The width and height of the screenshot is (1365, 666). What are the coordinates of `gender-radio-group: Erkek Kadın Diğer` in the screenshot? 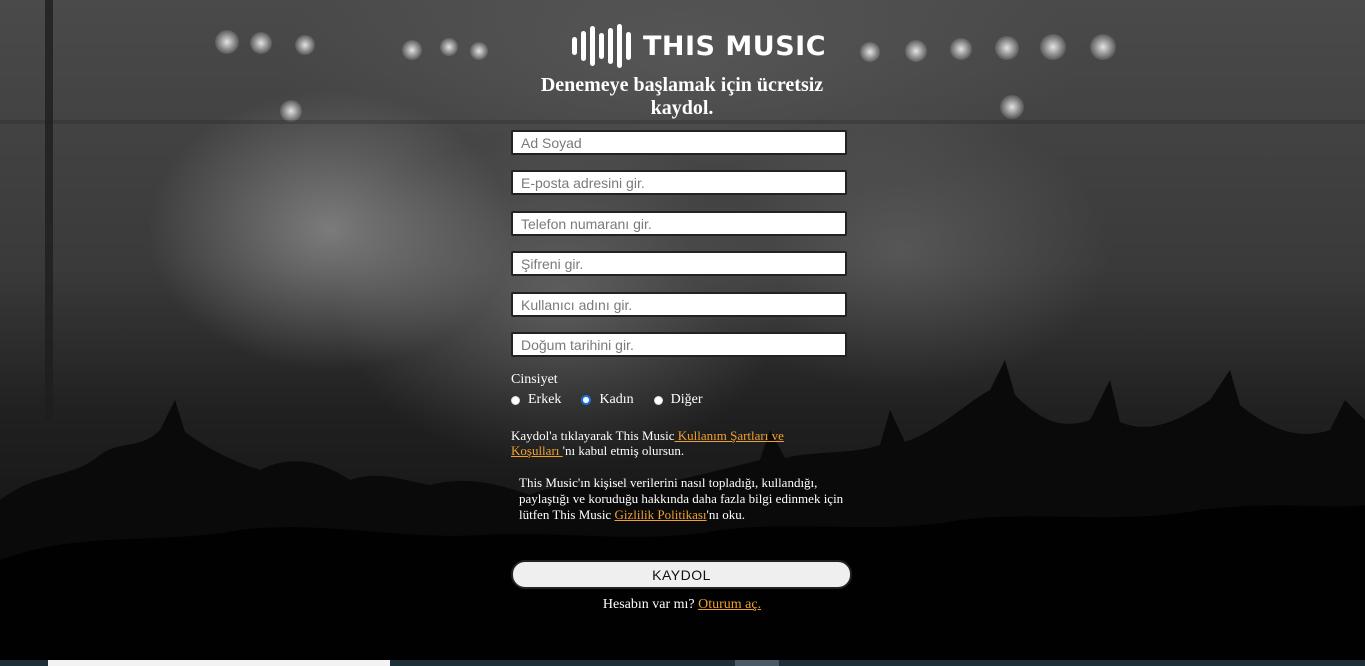 It's located at (615, 400).